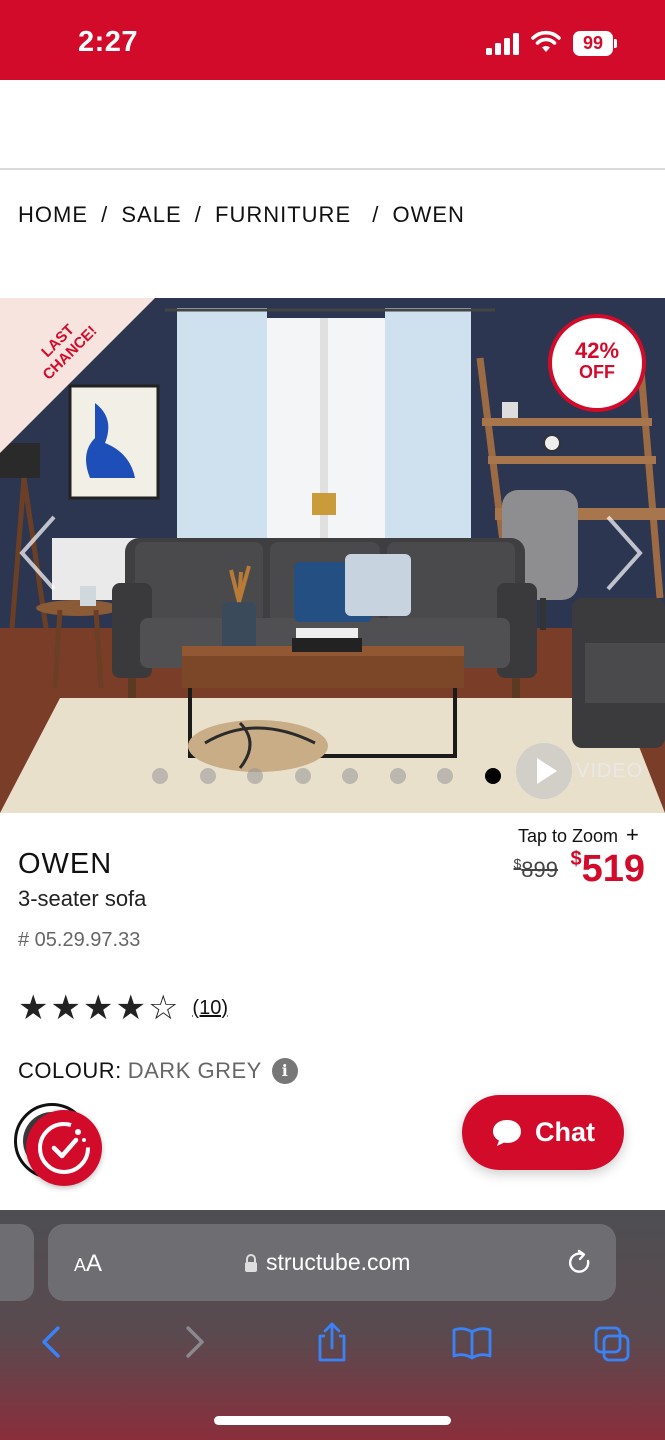 Image resolution: width=665 pixels, height=1440 pixels. What do you see at coordinates (194, 1070) in the screenshot?
I see `colour-value: DARK GREY` at bounding box center [194, 1070].